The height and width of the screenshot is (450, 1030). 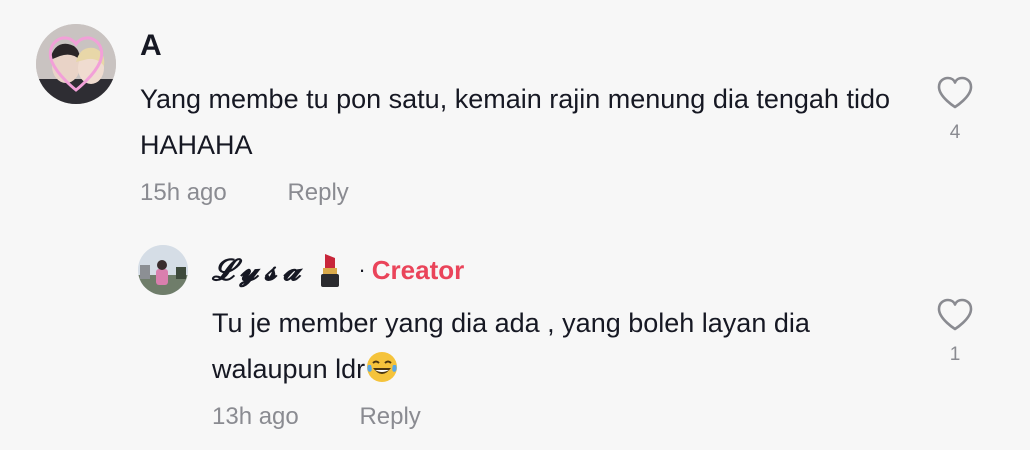 I want to click on comment-timestamp: 15h ago, so click(x=183, y=192).